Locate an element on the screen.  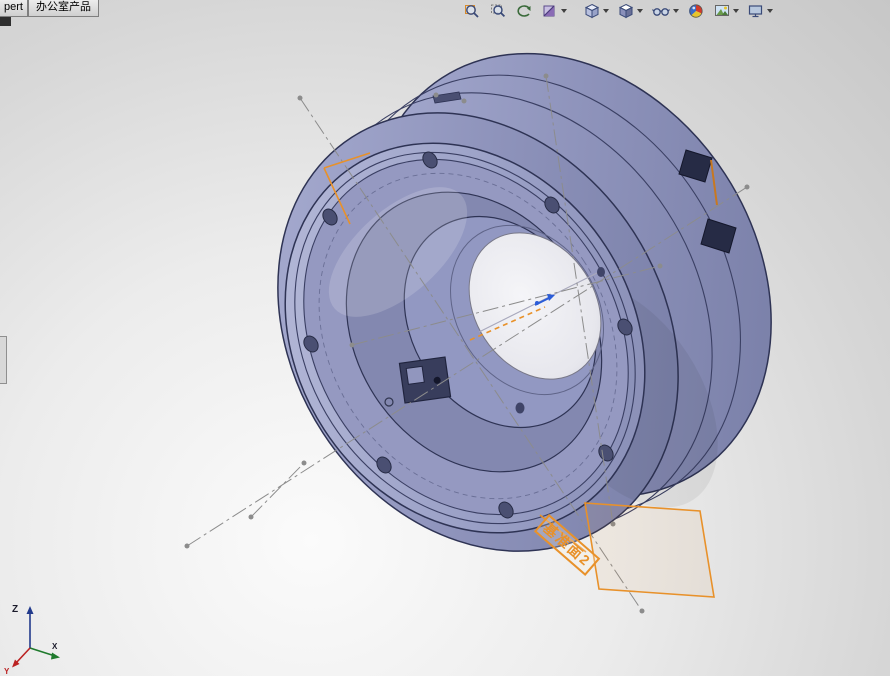
feature-panel-edge is located at coordinates (3, 360).